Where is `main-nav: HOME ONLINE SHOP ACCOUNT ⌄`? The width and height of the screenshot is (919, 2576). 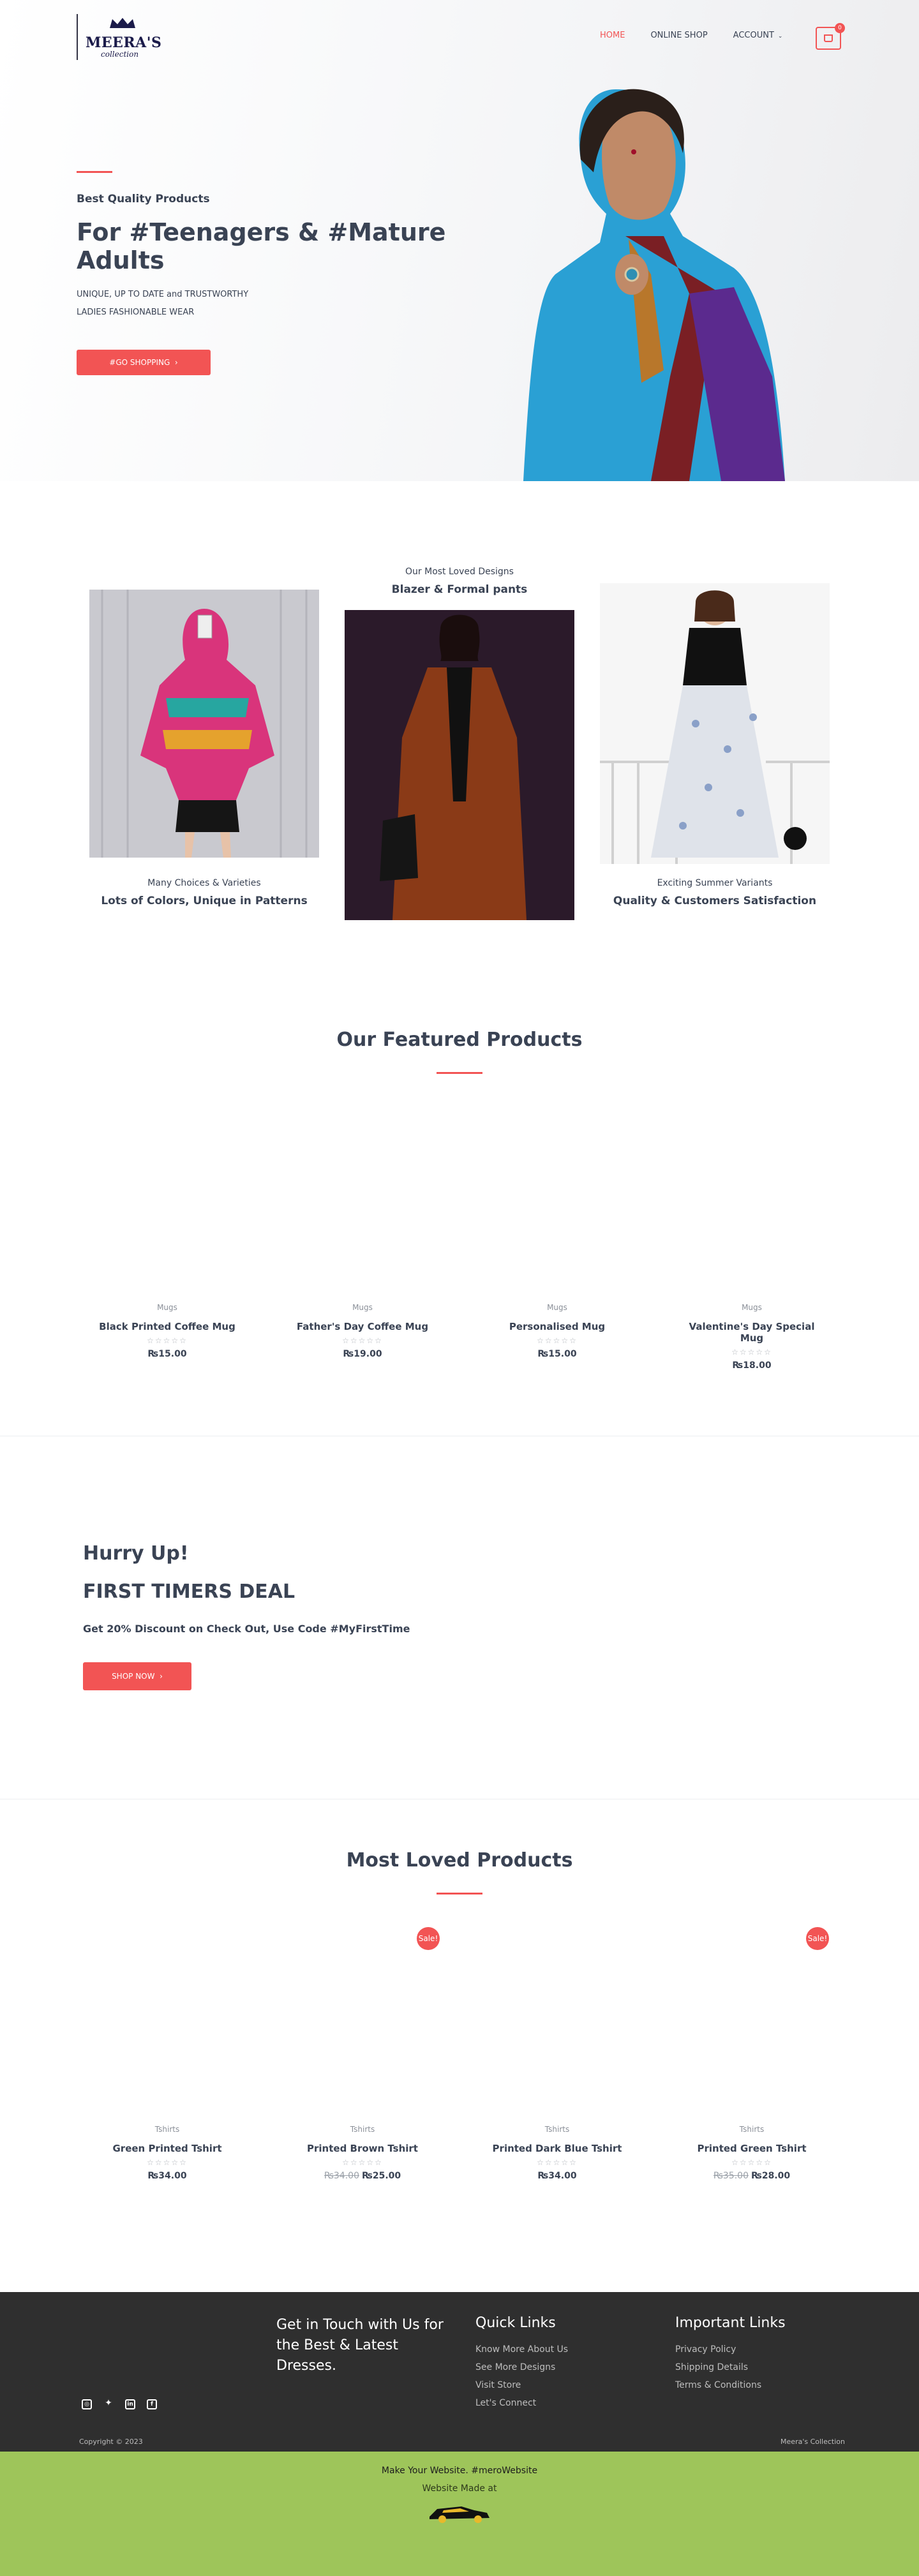 main-nav: HOME ONLINE SHOP ACCOUNT ⌄ is located at coordinates (691, 35).